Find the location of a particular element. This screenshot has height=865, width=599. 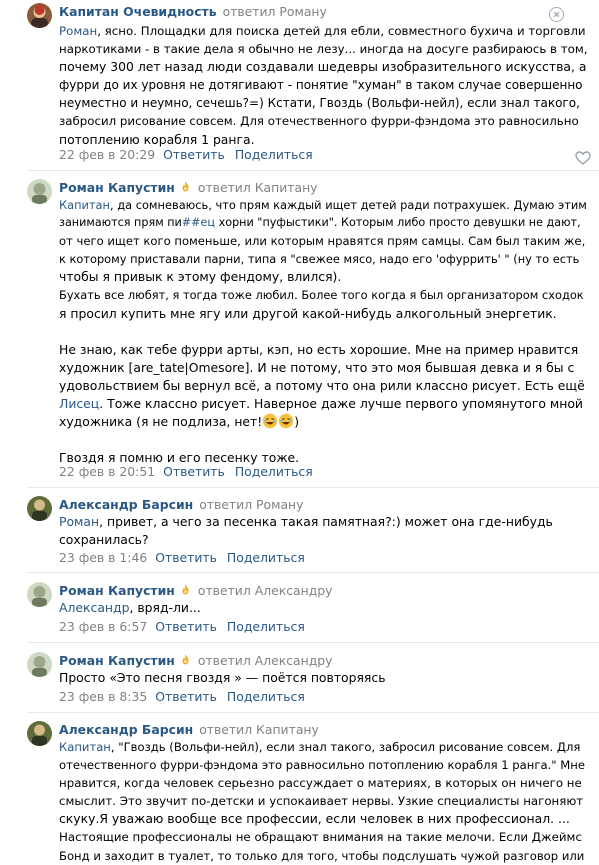

comment-date: 23 фев в 8:35 is located at coordinates (103, 696).